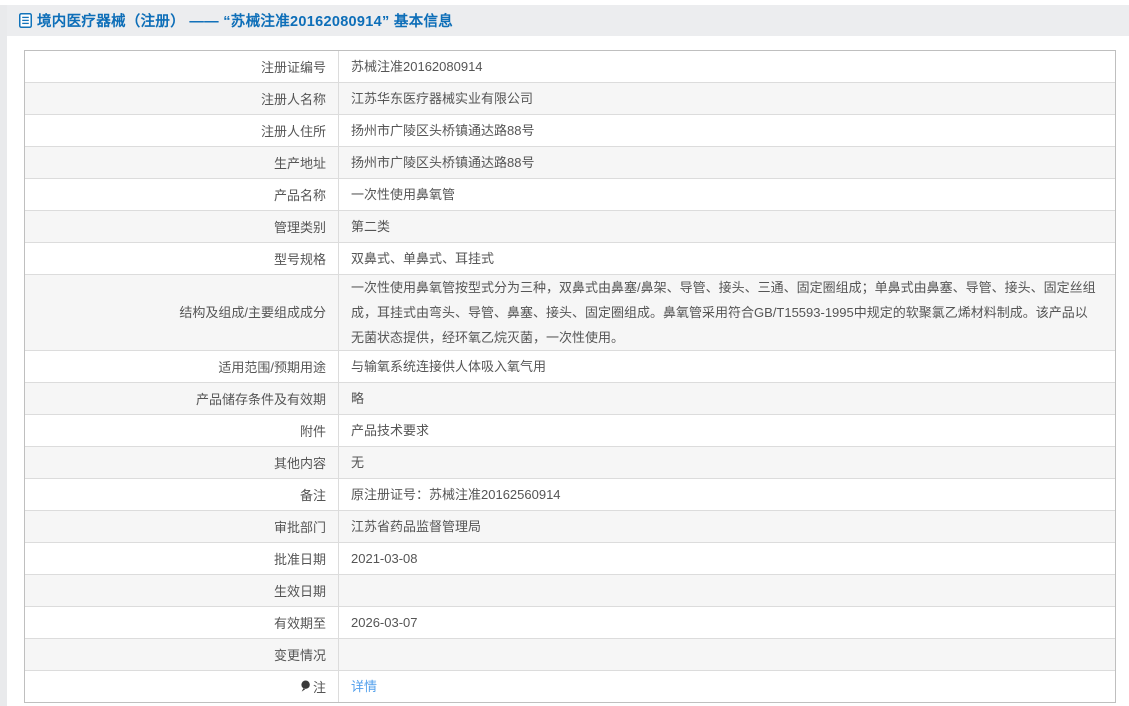  What do you see at coordinates (726, 98) in the screenshot?
I see `row-value: 江苏华东医疗器械实业有限公司` at bounding box center [726, 98].